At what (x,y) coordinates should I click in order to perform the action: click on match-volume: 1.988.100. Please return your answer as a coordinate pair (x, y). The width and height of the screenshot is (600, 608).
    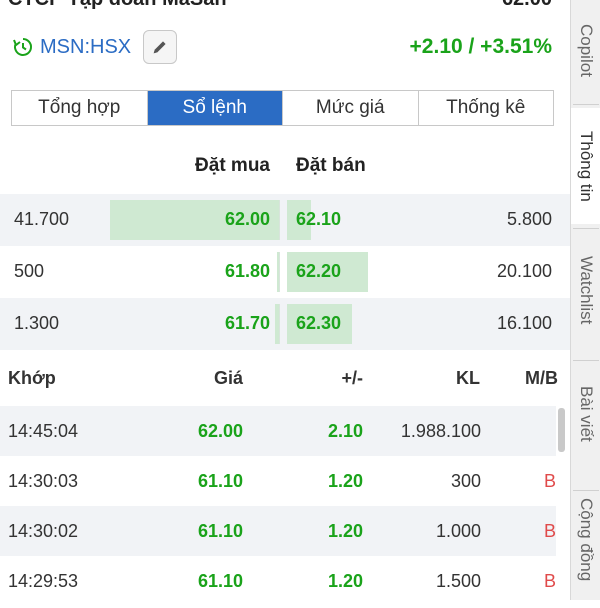
    Looking at the image, I should click on (440, 431).